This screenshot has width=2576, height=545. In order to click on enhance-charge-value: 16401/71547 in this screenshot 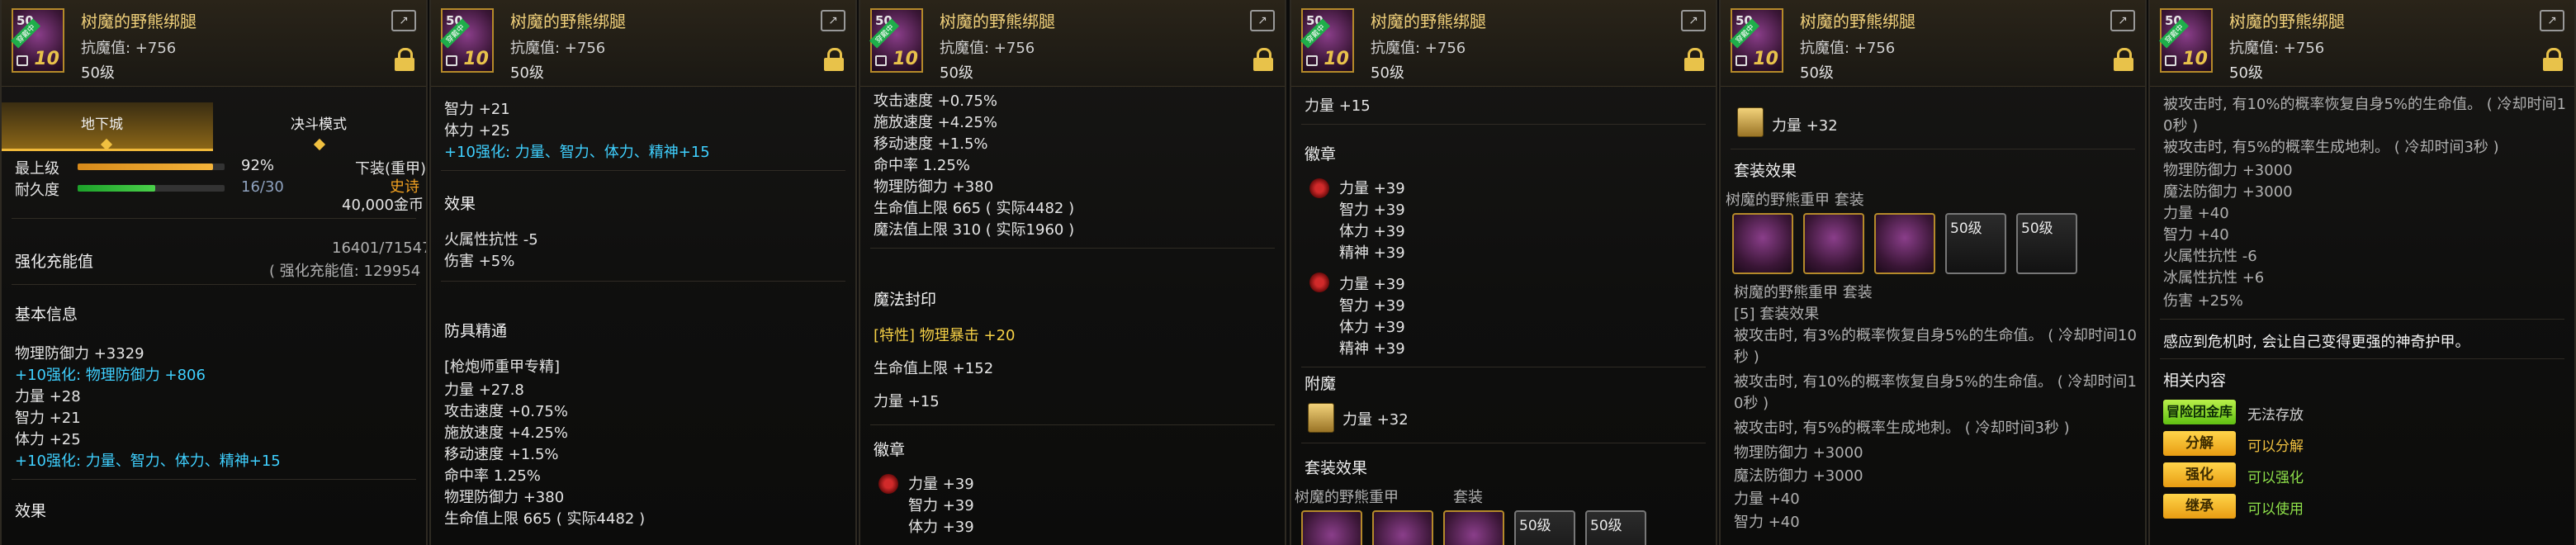, I will do `click(379, 248)`.